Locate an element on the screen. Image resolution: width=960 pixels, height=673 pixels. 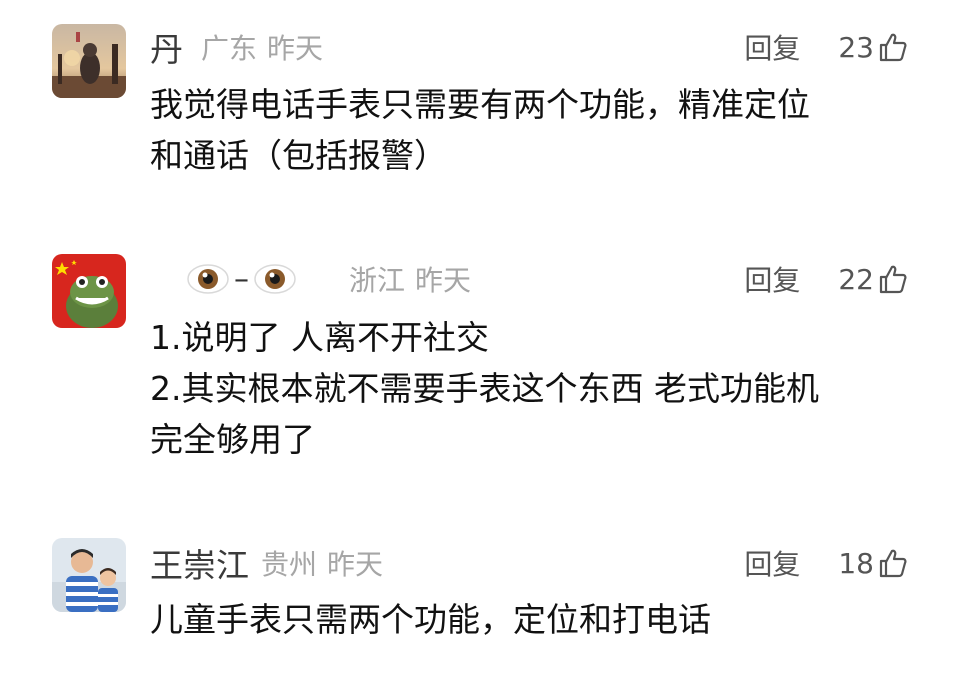
location: 浙江 is located at coordinates (377, 280).